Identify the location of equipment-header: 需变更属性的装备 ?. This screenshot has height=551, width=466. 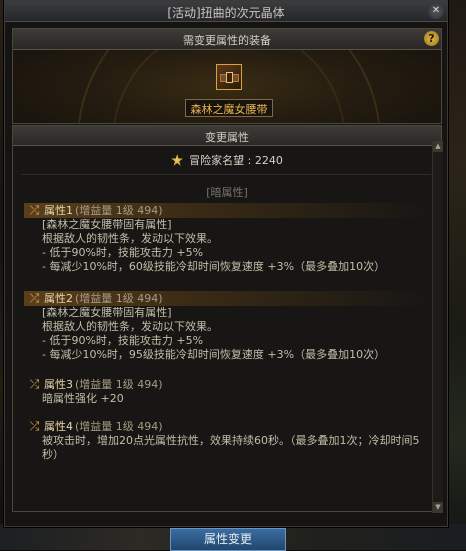
(227, 39).